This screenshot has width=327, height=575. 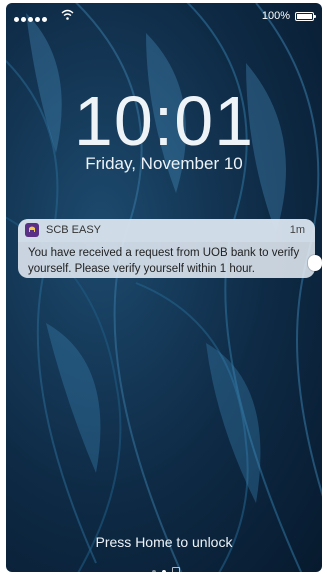 I want to click on clock-time: 10:01, so click(x=164, y=121).